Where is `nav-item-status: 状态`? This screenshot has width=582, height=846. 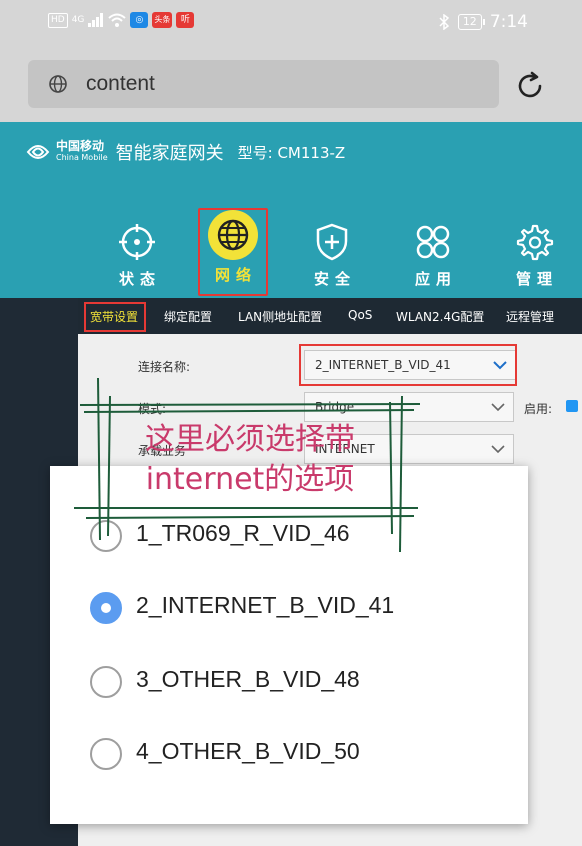
nav-item-status: 状态 is located at coordinates (137, 255).